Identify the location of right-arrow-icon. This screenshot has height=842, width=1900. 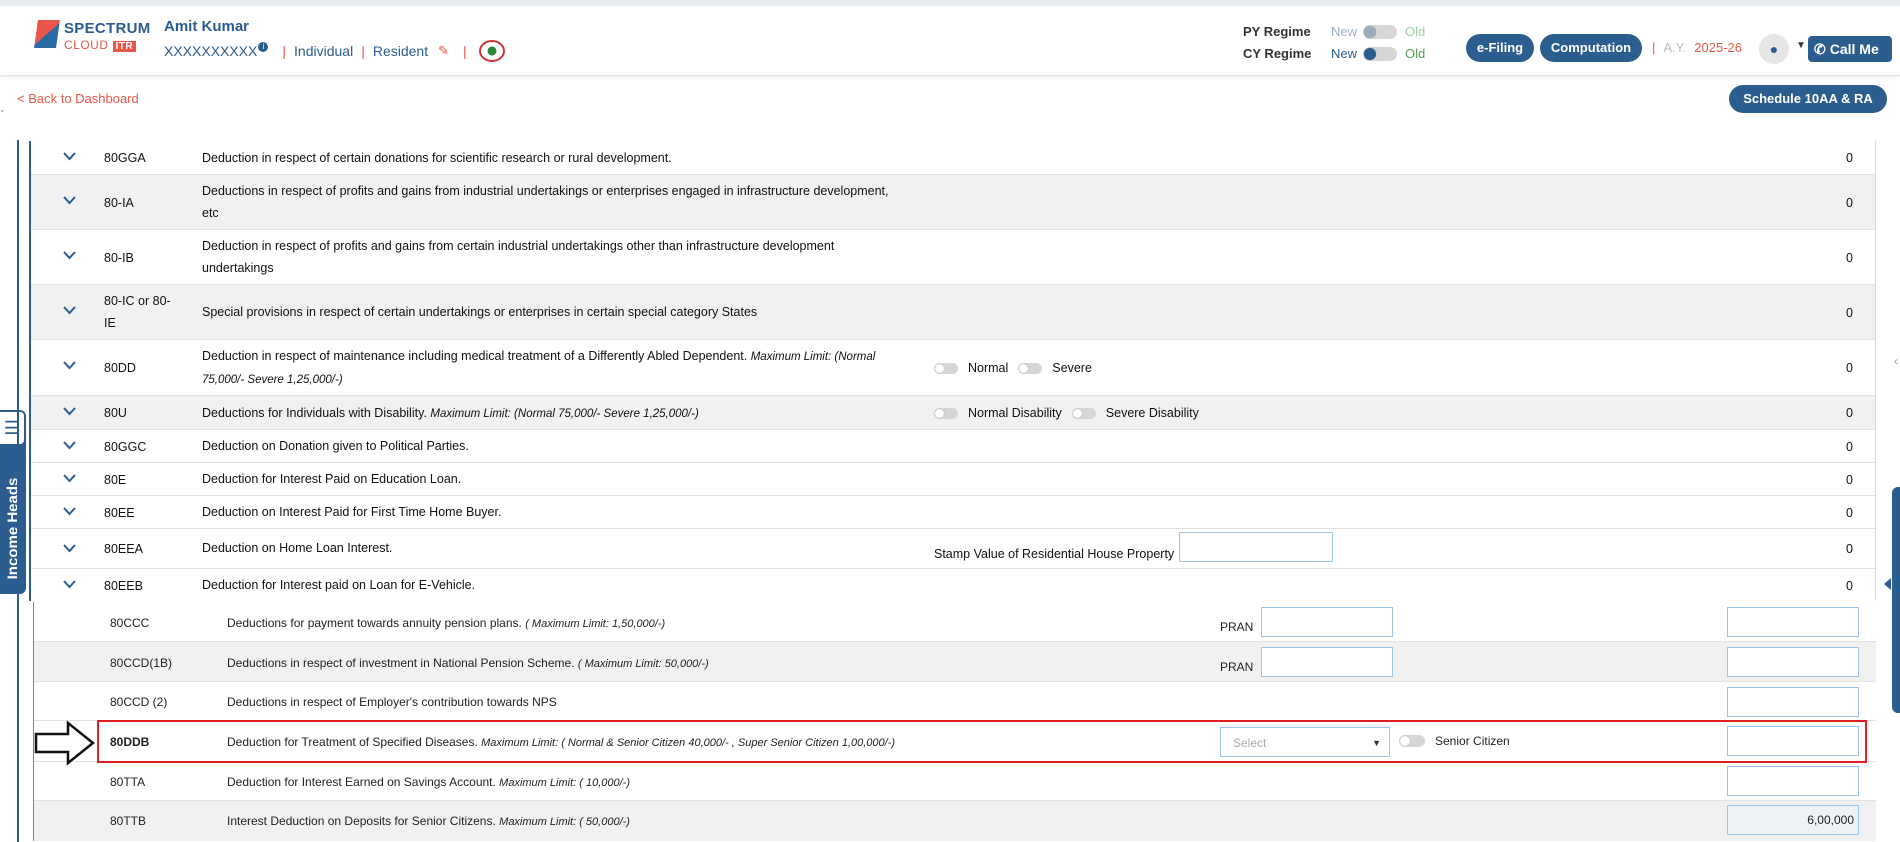
(65, 743).